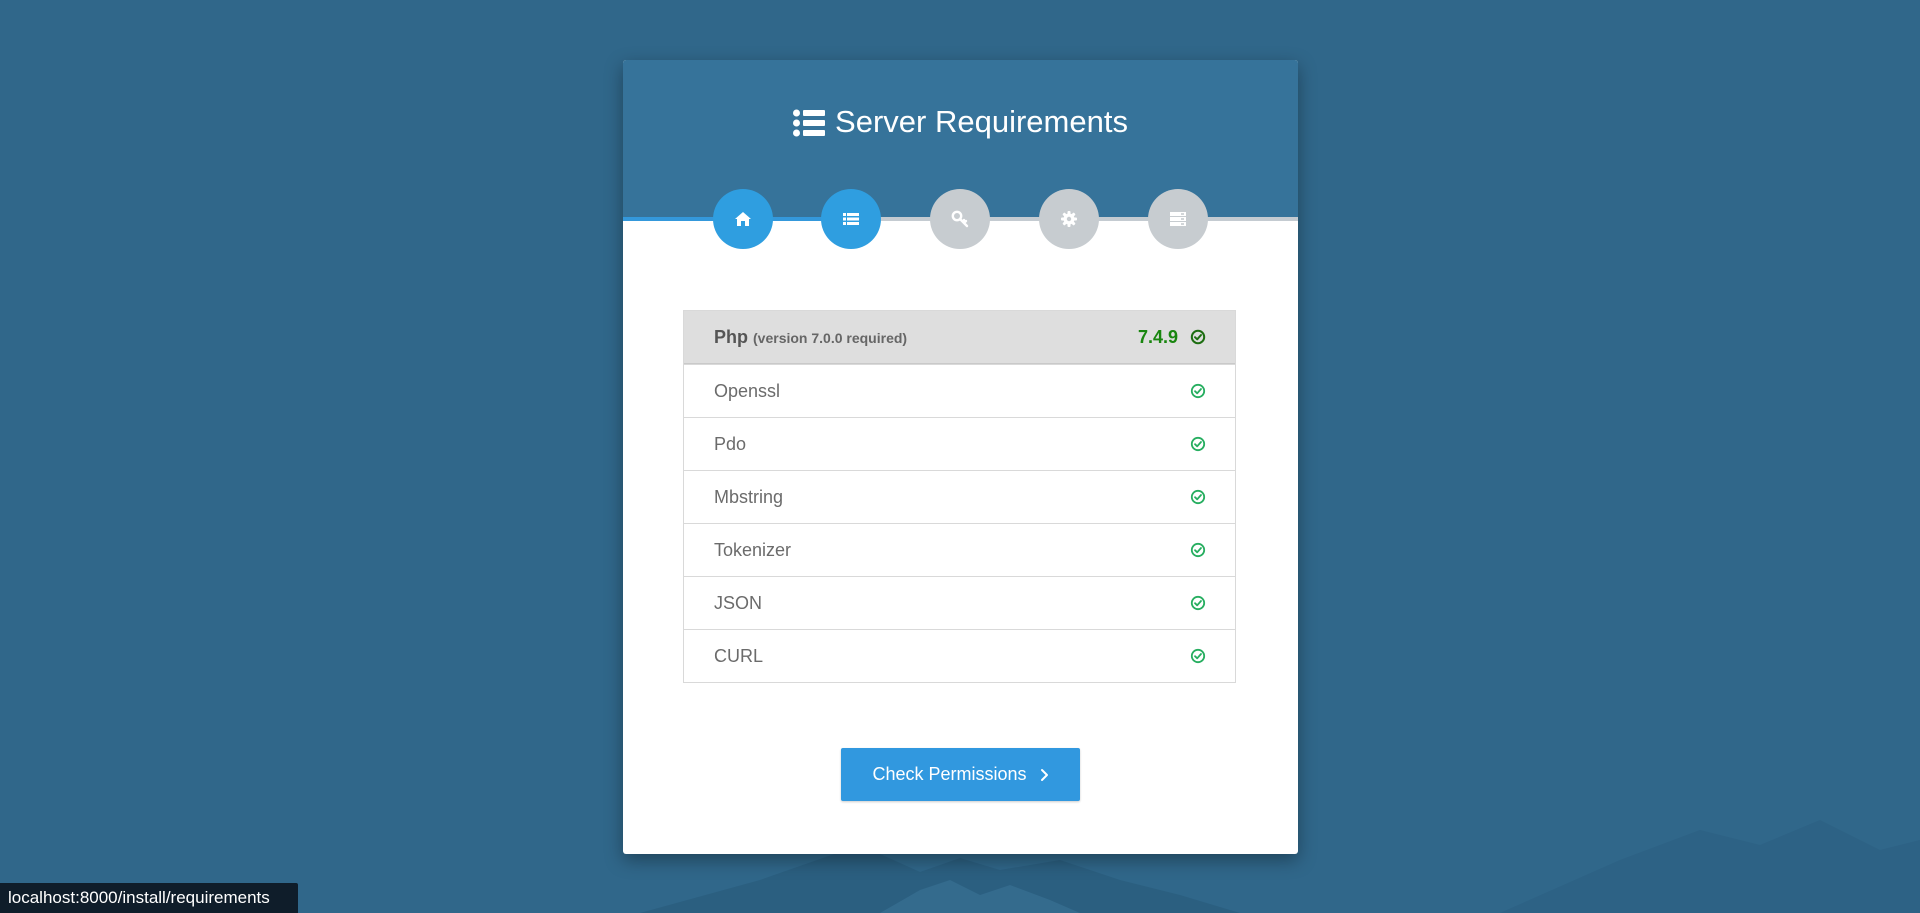 This screenshot has width=1920, height=913. I want to click on step-database, so click(1178, 219).